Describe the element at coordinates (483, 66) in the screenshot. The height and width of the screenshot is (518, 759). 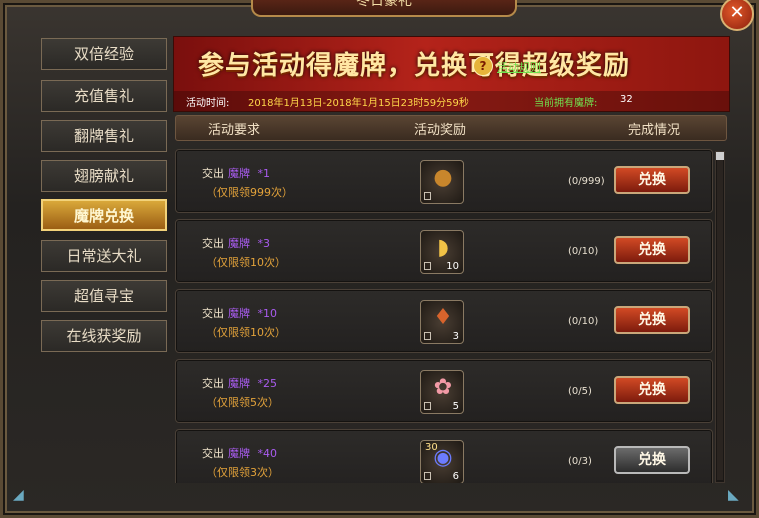
I see `question-icon: ?` at that location.